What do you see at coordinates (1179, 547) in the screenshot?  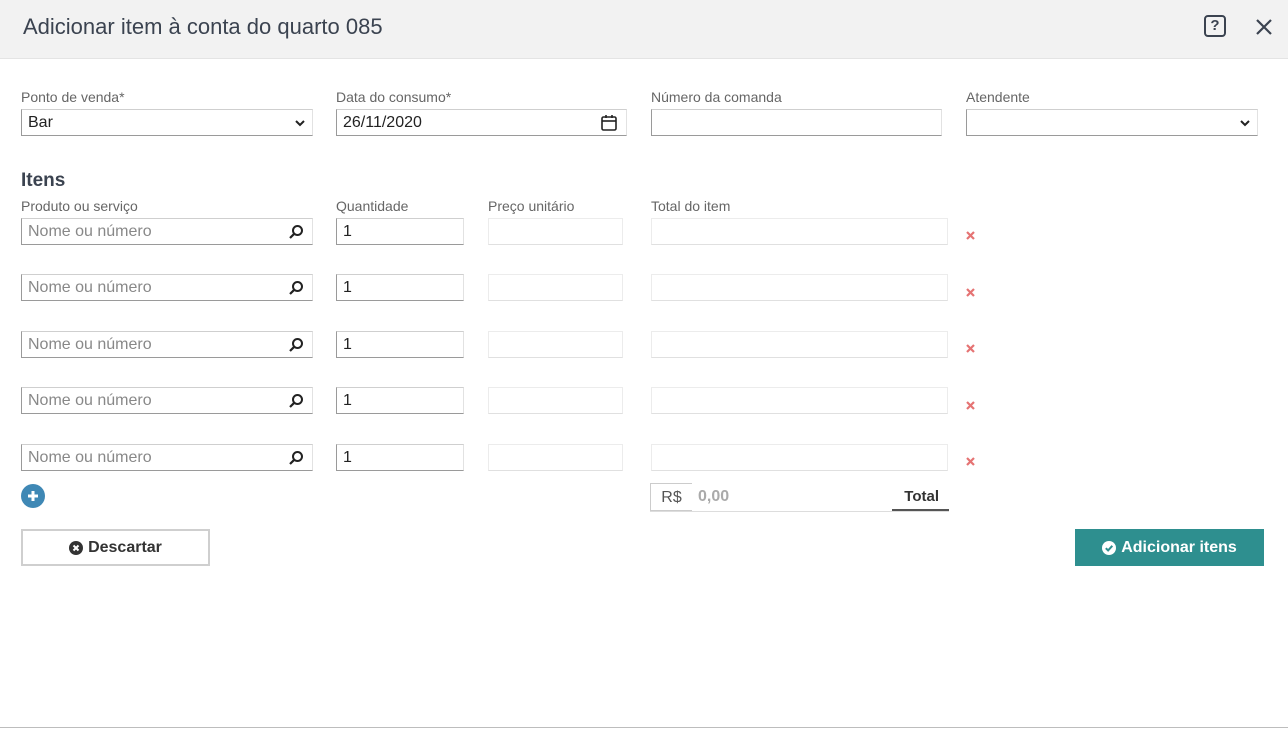 I see `add-items-label: Adicionar itens` at bounding box center [1179, 547].